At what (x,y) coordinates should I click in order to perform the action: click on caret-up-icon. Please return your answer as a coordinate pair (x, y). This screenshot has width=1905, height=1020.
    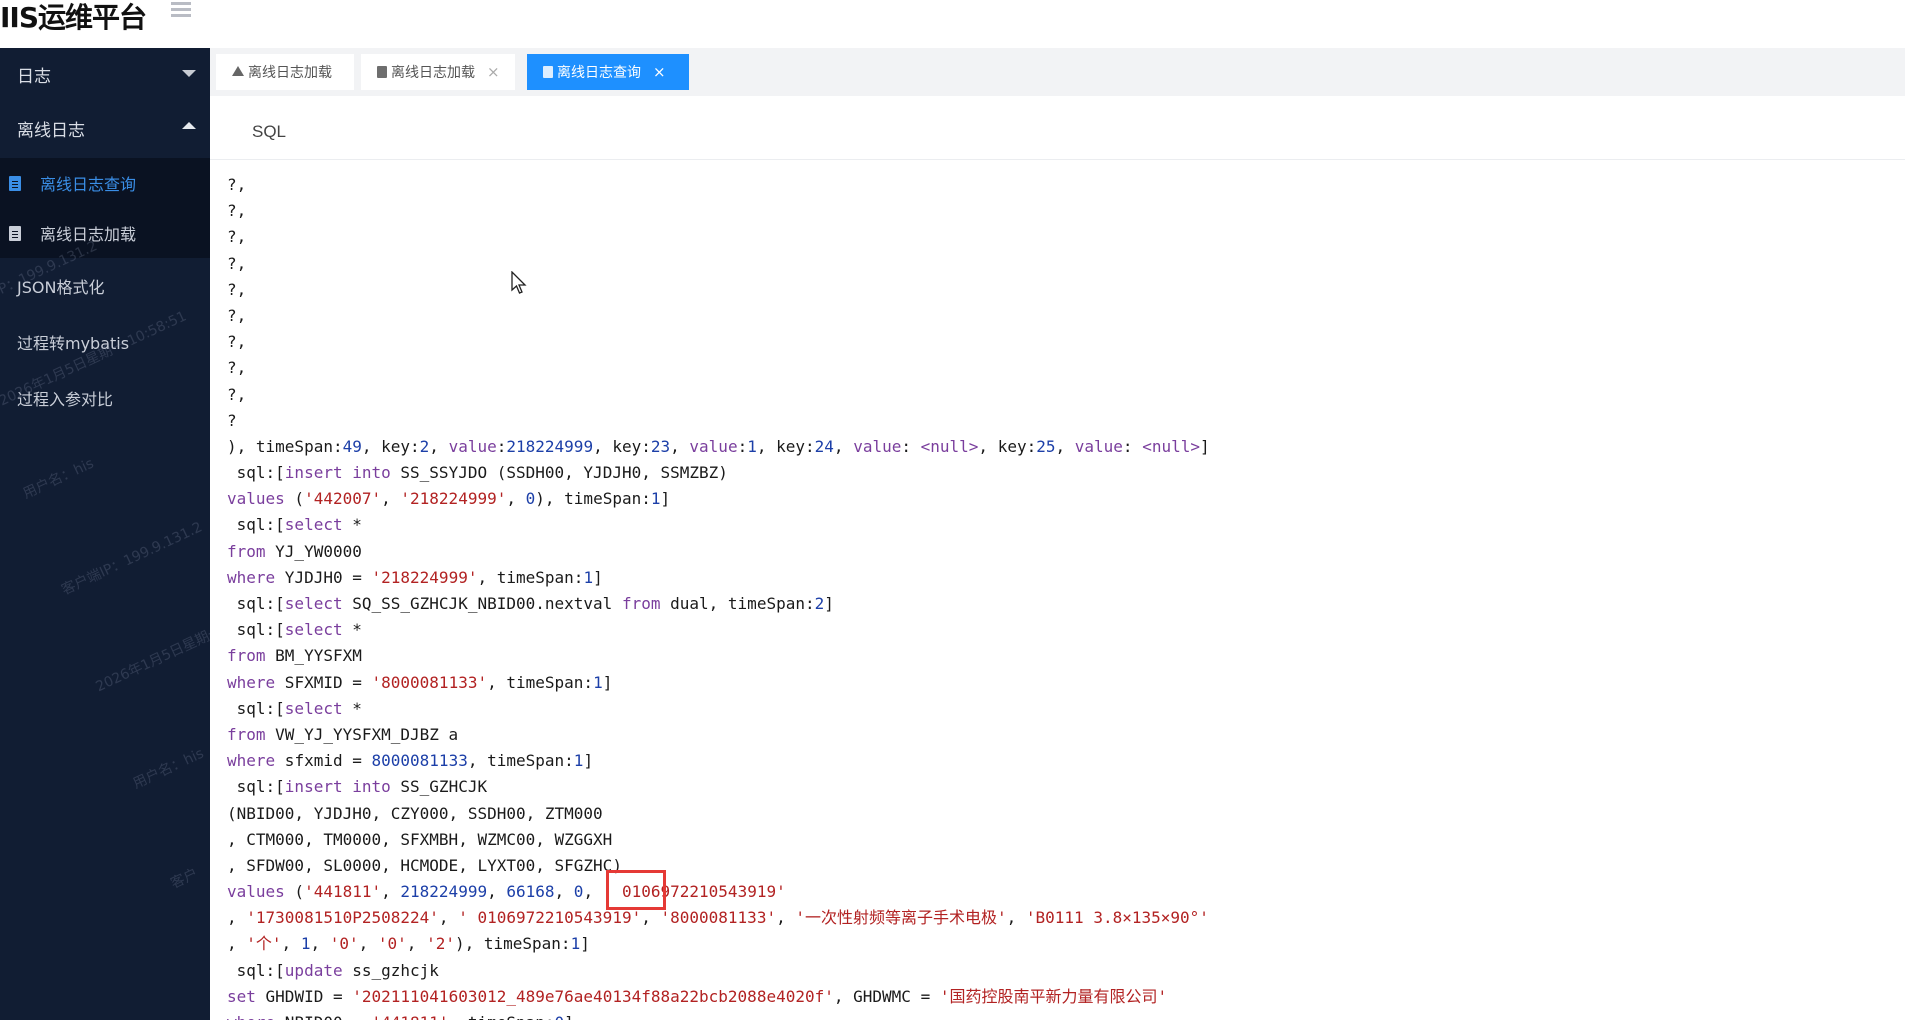
    Looking at the image, I should click on (189, 125).